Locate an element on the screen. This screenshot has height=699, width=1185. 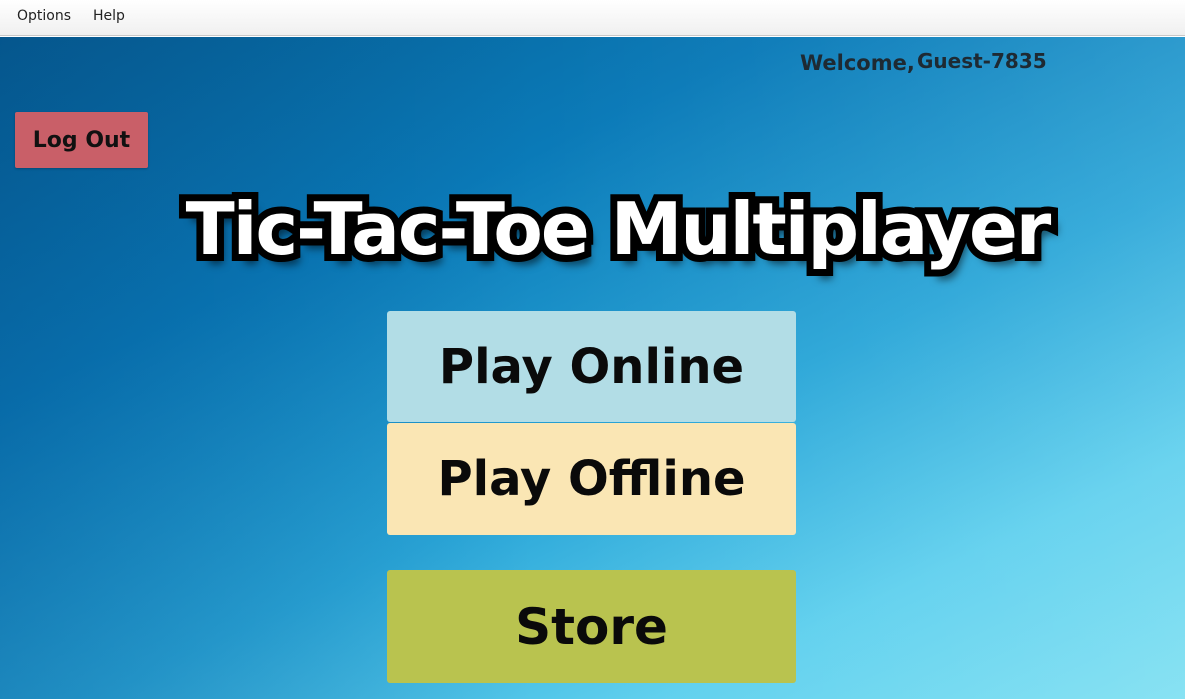
logout-button: Log Out is located at coordinates (81, 140).